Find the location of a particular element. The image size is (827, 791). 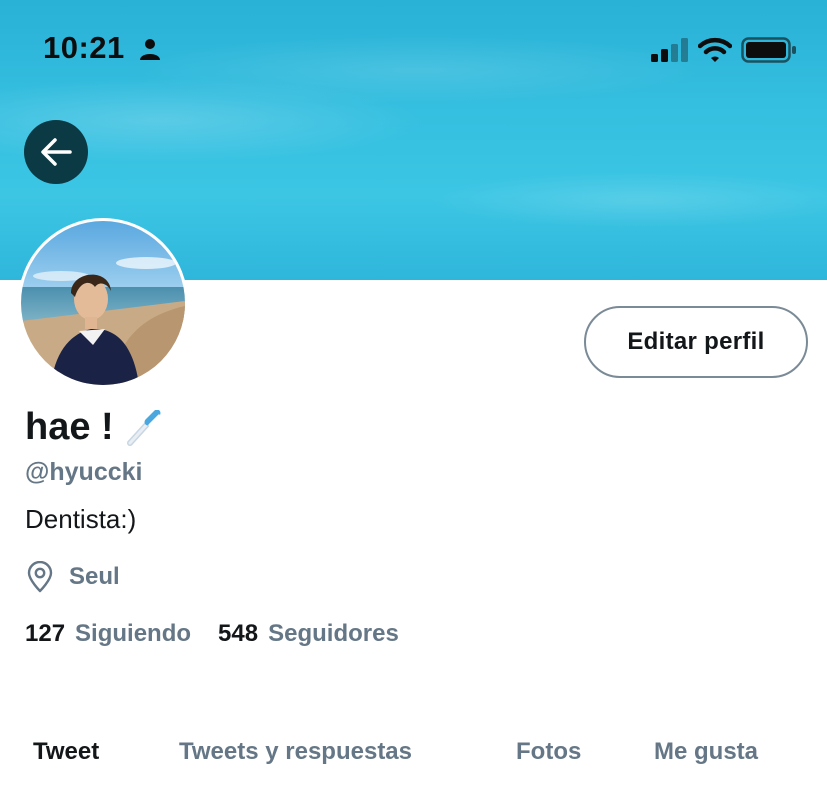

following-label: Siguiendo is located at coordinates (133, 633).